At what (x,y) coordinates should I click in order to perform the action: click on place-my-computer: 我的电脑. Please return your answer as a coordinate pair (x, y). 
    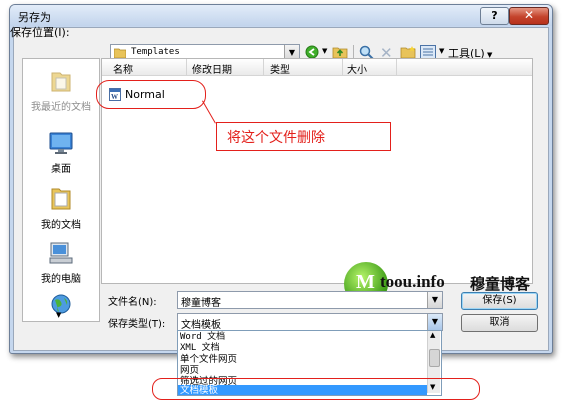
    Looking at the image, I should click on (61, 263).